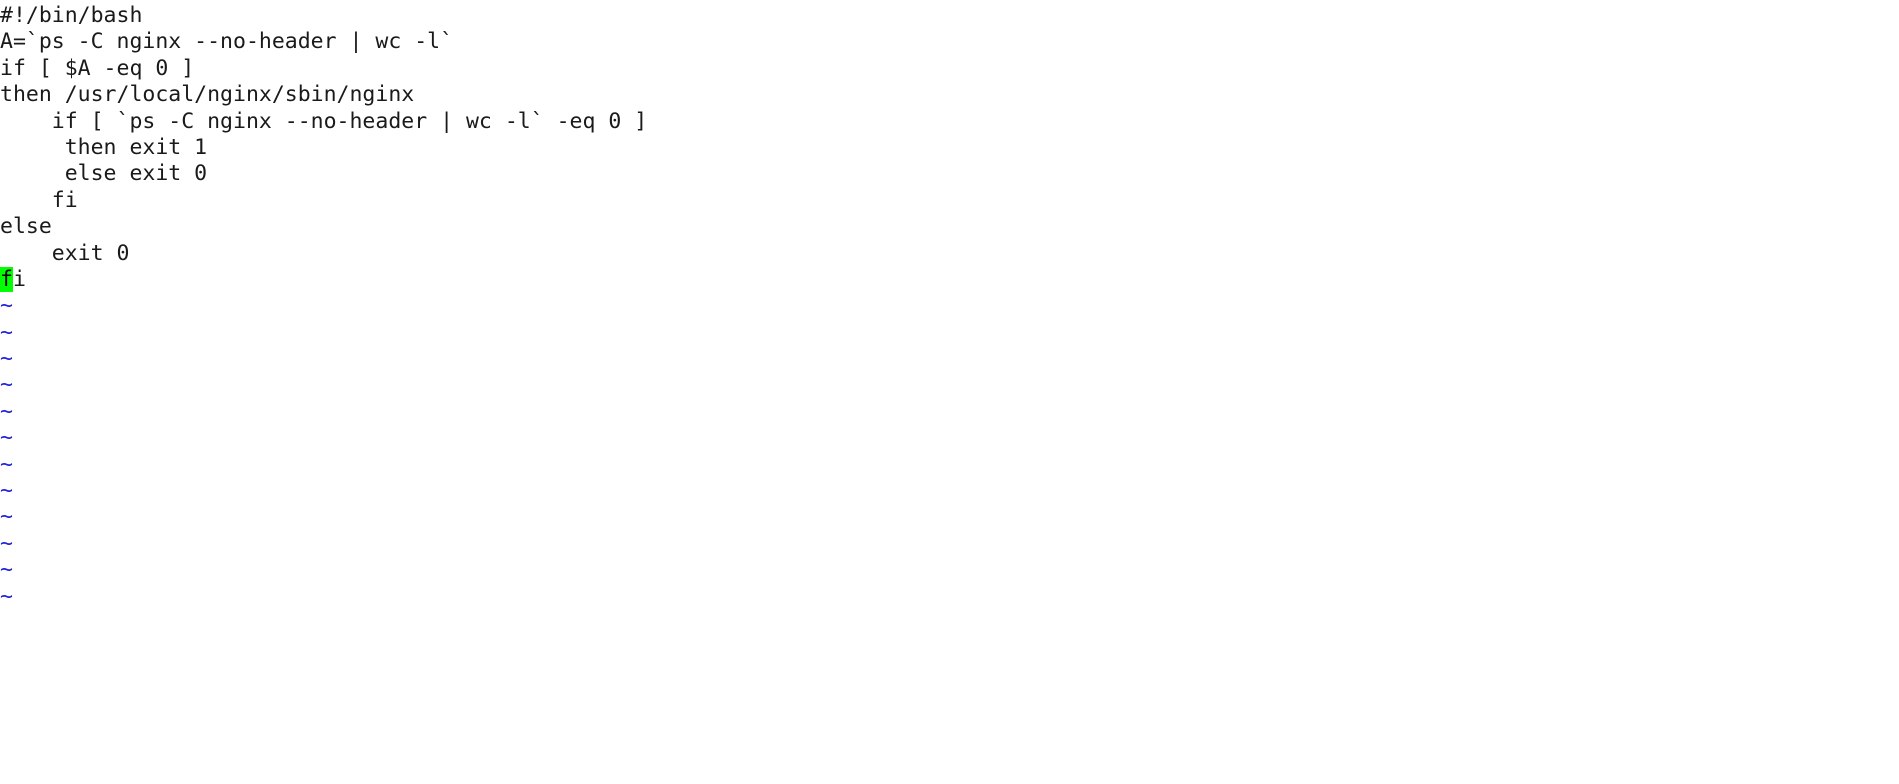  What do you see at coordinates (26, 227) in the screenshot?
I see `code-line-text: else` at bounding box center [26, 227].